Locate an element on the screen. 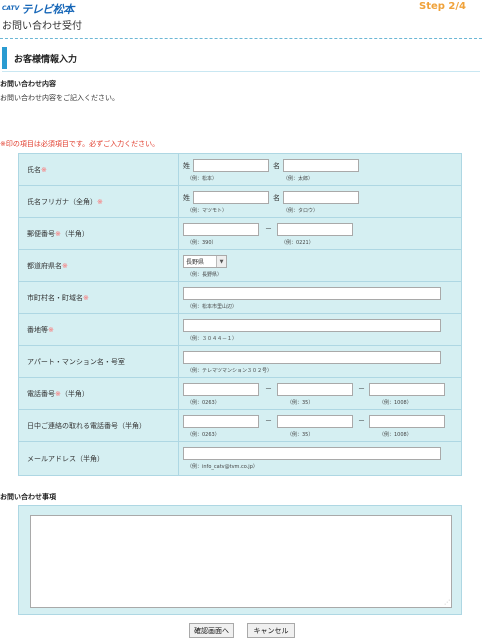 This screenshot has height=640, width=482. prefecture-label: 都道府県名 is located at coordinates (44, 265).